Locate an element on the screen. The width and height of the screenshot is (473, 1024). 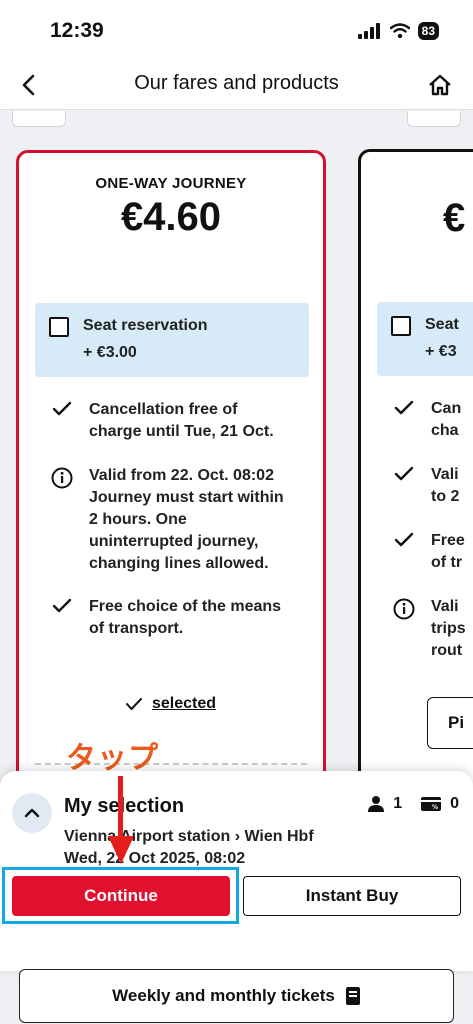
feature-line: Free is located at coordinates (448, 540).